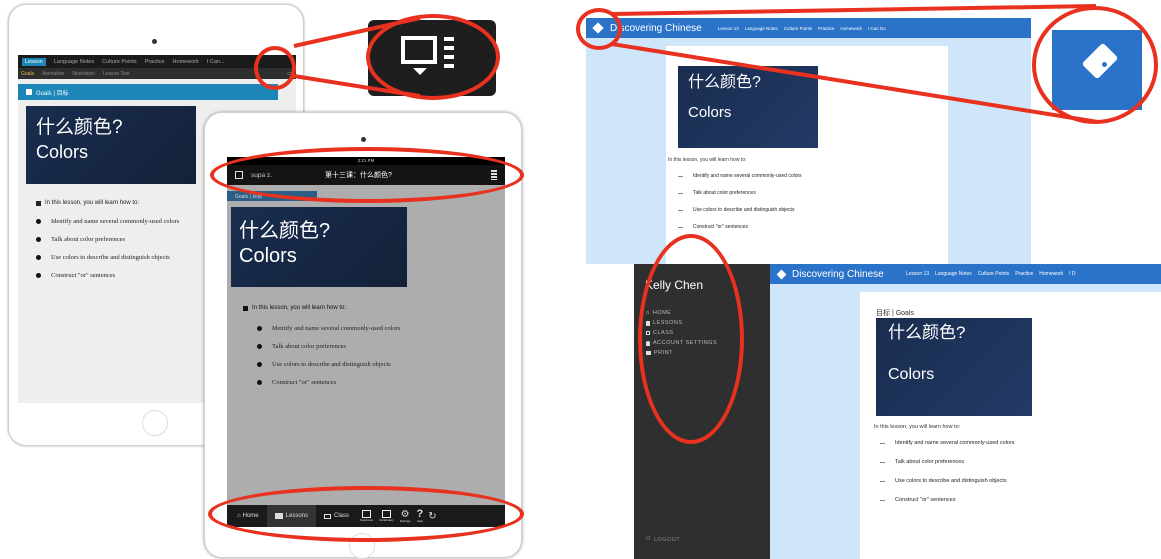 This screenshot has width=1161, height=559. I want to click on vocabulary-button: Vocabulary, so click(386, 516).